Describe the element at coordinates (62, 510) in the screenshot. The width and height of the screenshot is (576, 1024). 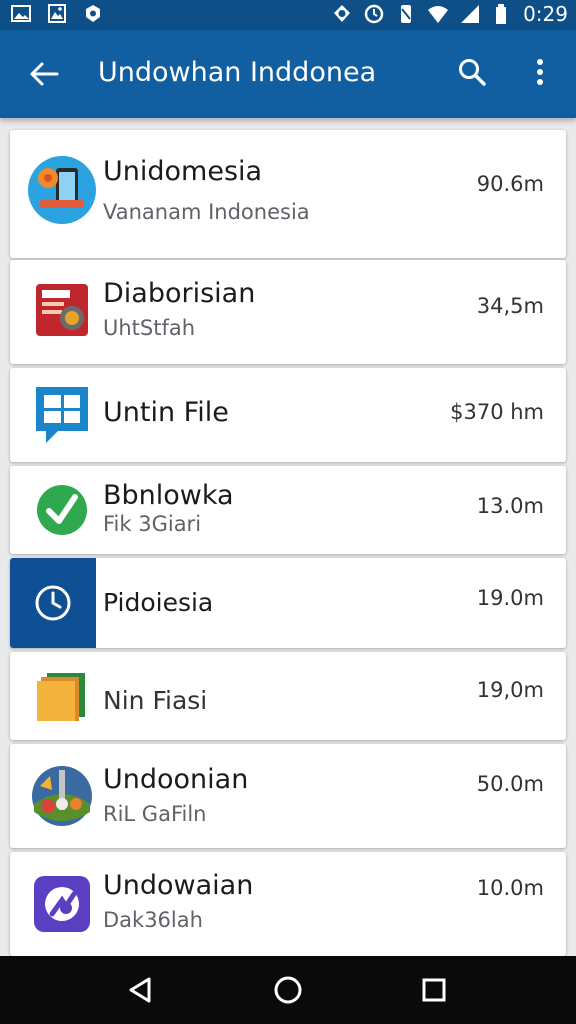
I see `green-check-icon` at that location.